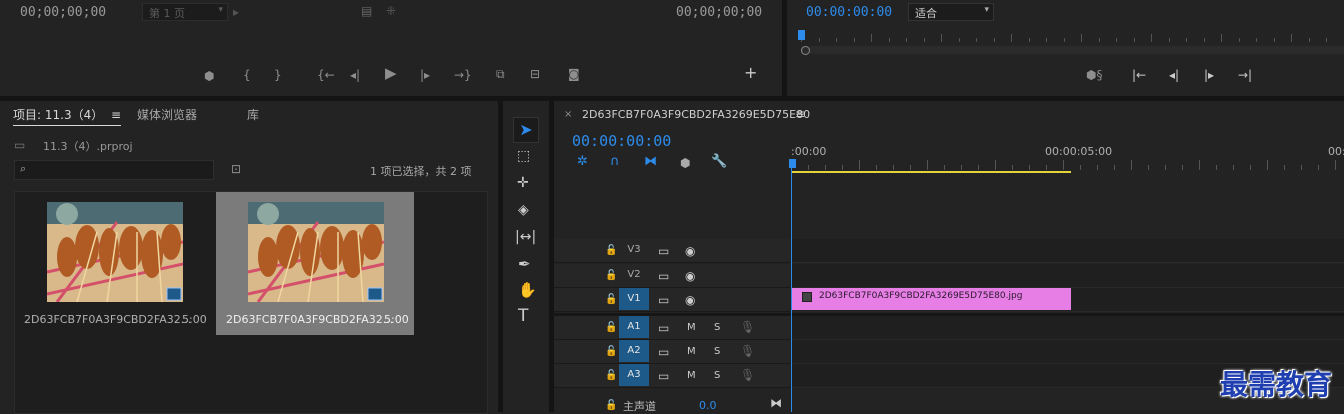 The image size is (1344, 414). What do you see at coordinates (236, 12) in the screenshot?
I see `play-arrow-icon: ▸` at bounding box center [236, 12].